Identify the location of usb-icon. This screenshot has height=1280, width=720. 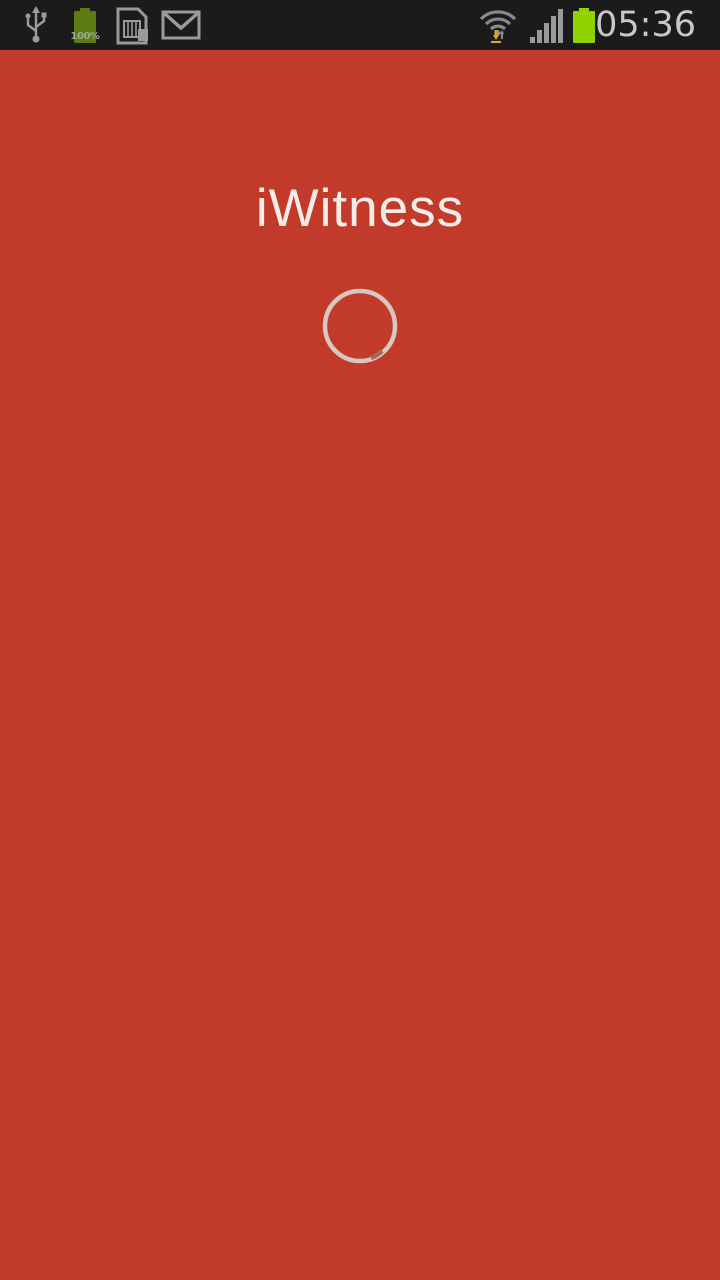
(36, 25).